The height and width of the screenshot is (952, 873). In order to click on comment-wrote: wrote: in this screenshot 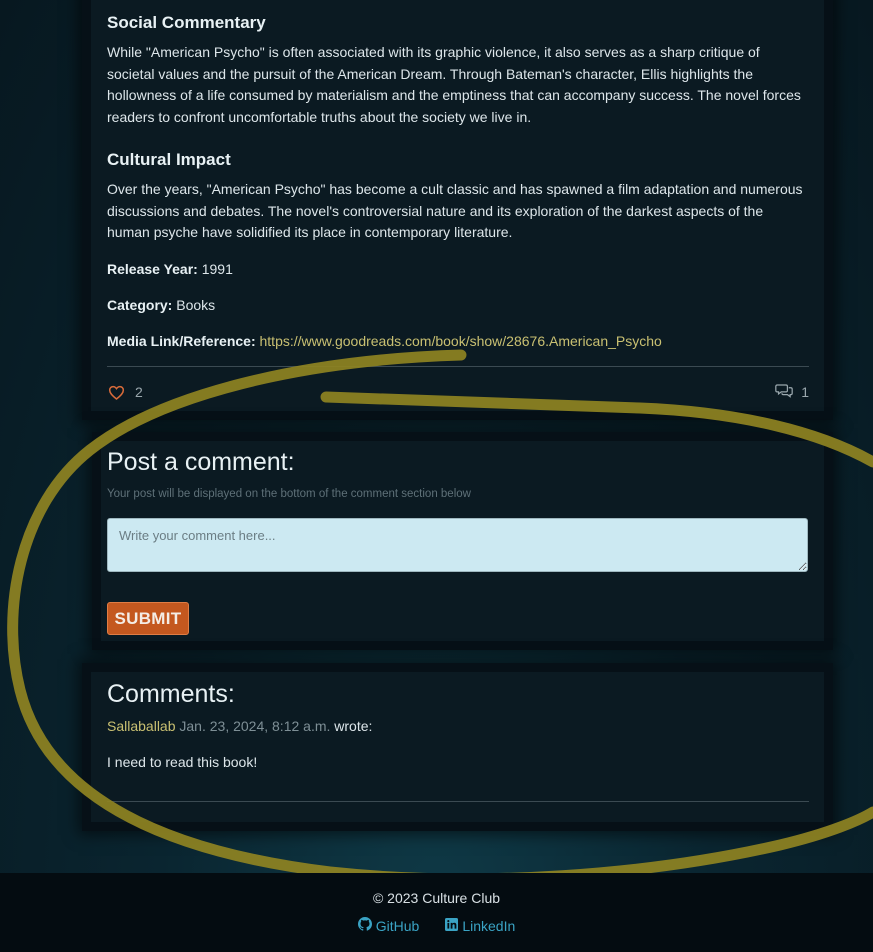, I will do `click(353, 726)`.